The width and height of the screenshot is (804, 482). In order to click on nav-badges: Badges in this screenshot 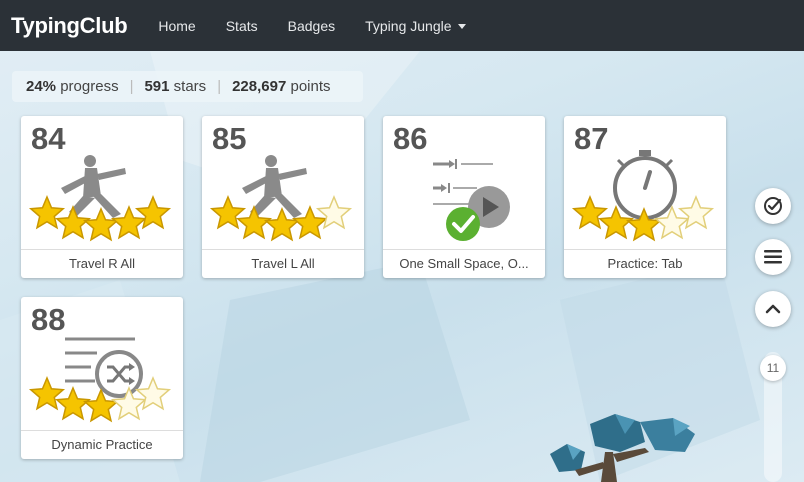, I will do `click(311, 26)`.